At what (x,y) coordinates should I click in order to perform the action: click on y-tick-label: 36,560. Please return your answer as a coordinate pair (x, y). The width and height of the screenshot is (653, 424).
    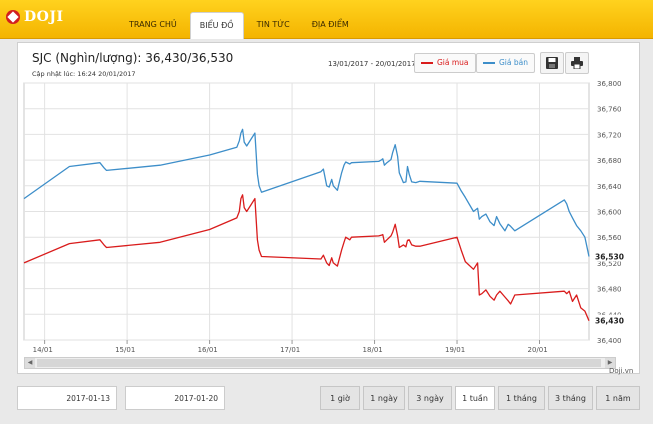
    Looking at the image, I should click on (609, 238).